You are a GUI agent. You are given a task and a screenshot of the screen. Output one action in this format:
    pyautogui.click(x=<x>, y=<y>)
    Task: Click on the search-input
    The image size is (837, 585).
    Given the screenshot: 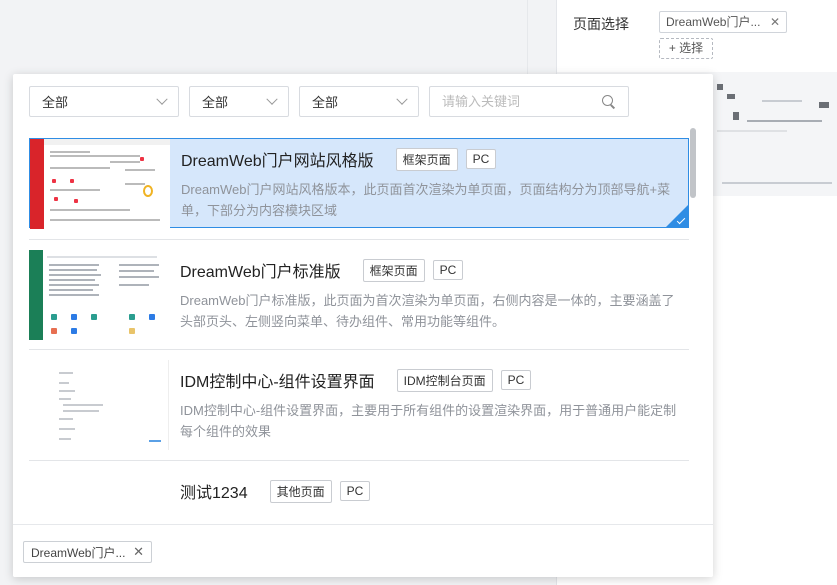 What is the action you would take?
    pyautogui.click(x=517, y=101)
    